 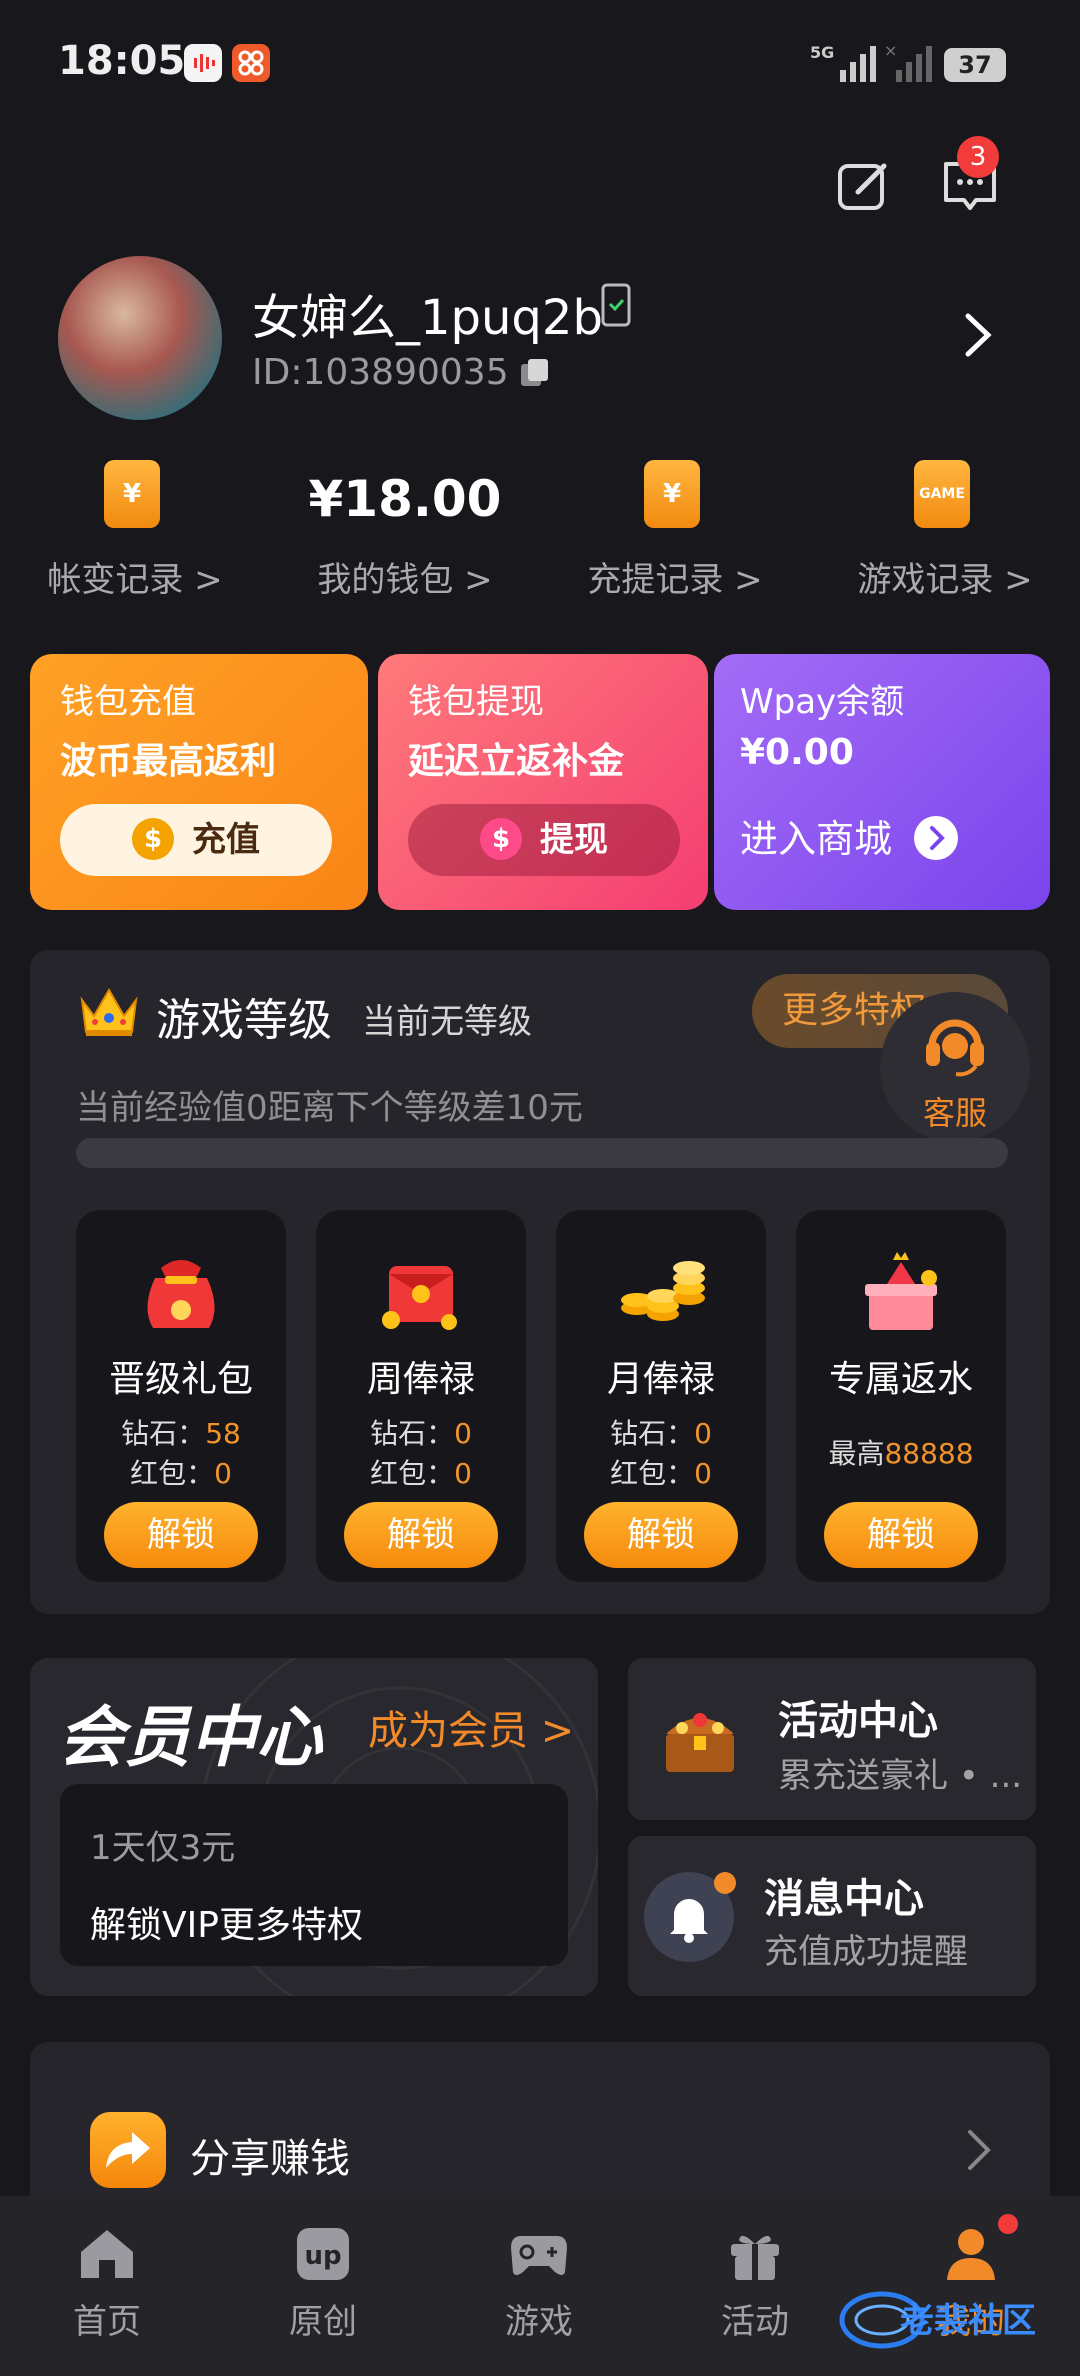 What do you see at coordinates (153, 838) in the screenshot?
I see `dollar-coin-icon: $` at bounding box center [153, 838].